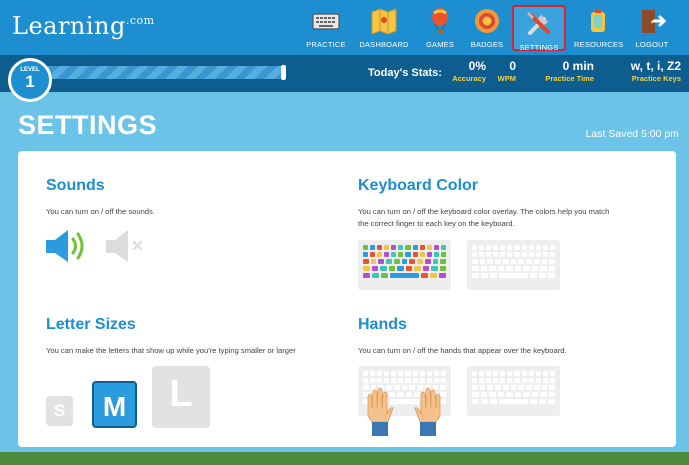 The width and height of the screenshot is (689, 465). Describe the element at coordinates (65, 246) in the screenshot. I see `speaker-on-icon` at that location.